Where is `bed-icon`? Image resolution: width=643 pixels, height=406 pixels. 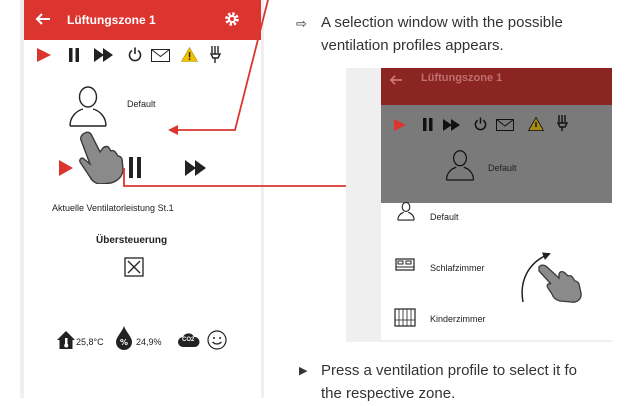 bed-icon is located at coordinates (405, 265).